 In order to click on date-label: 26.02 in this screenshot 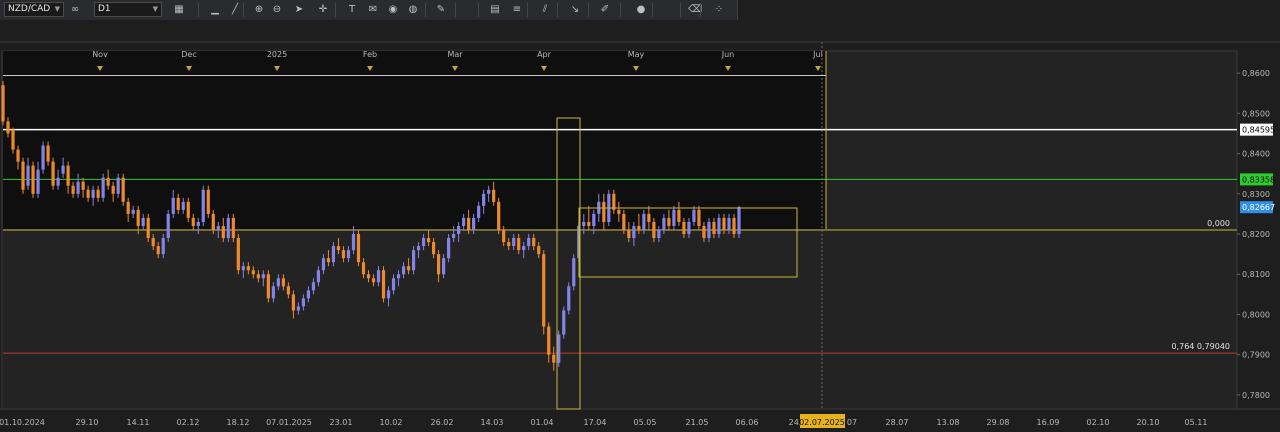, I will do `click(442, 422)`.